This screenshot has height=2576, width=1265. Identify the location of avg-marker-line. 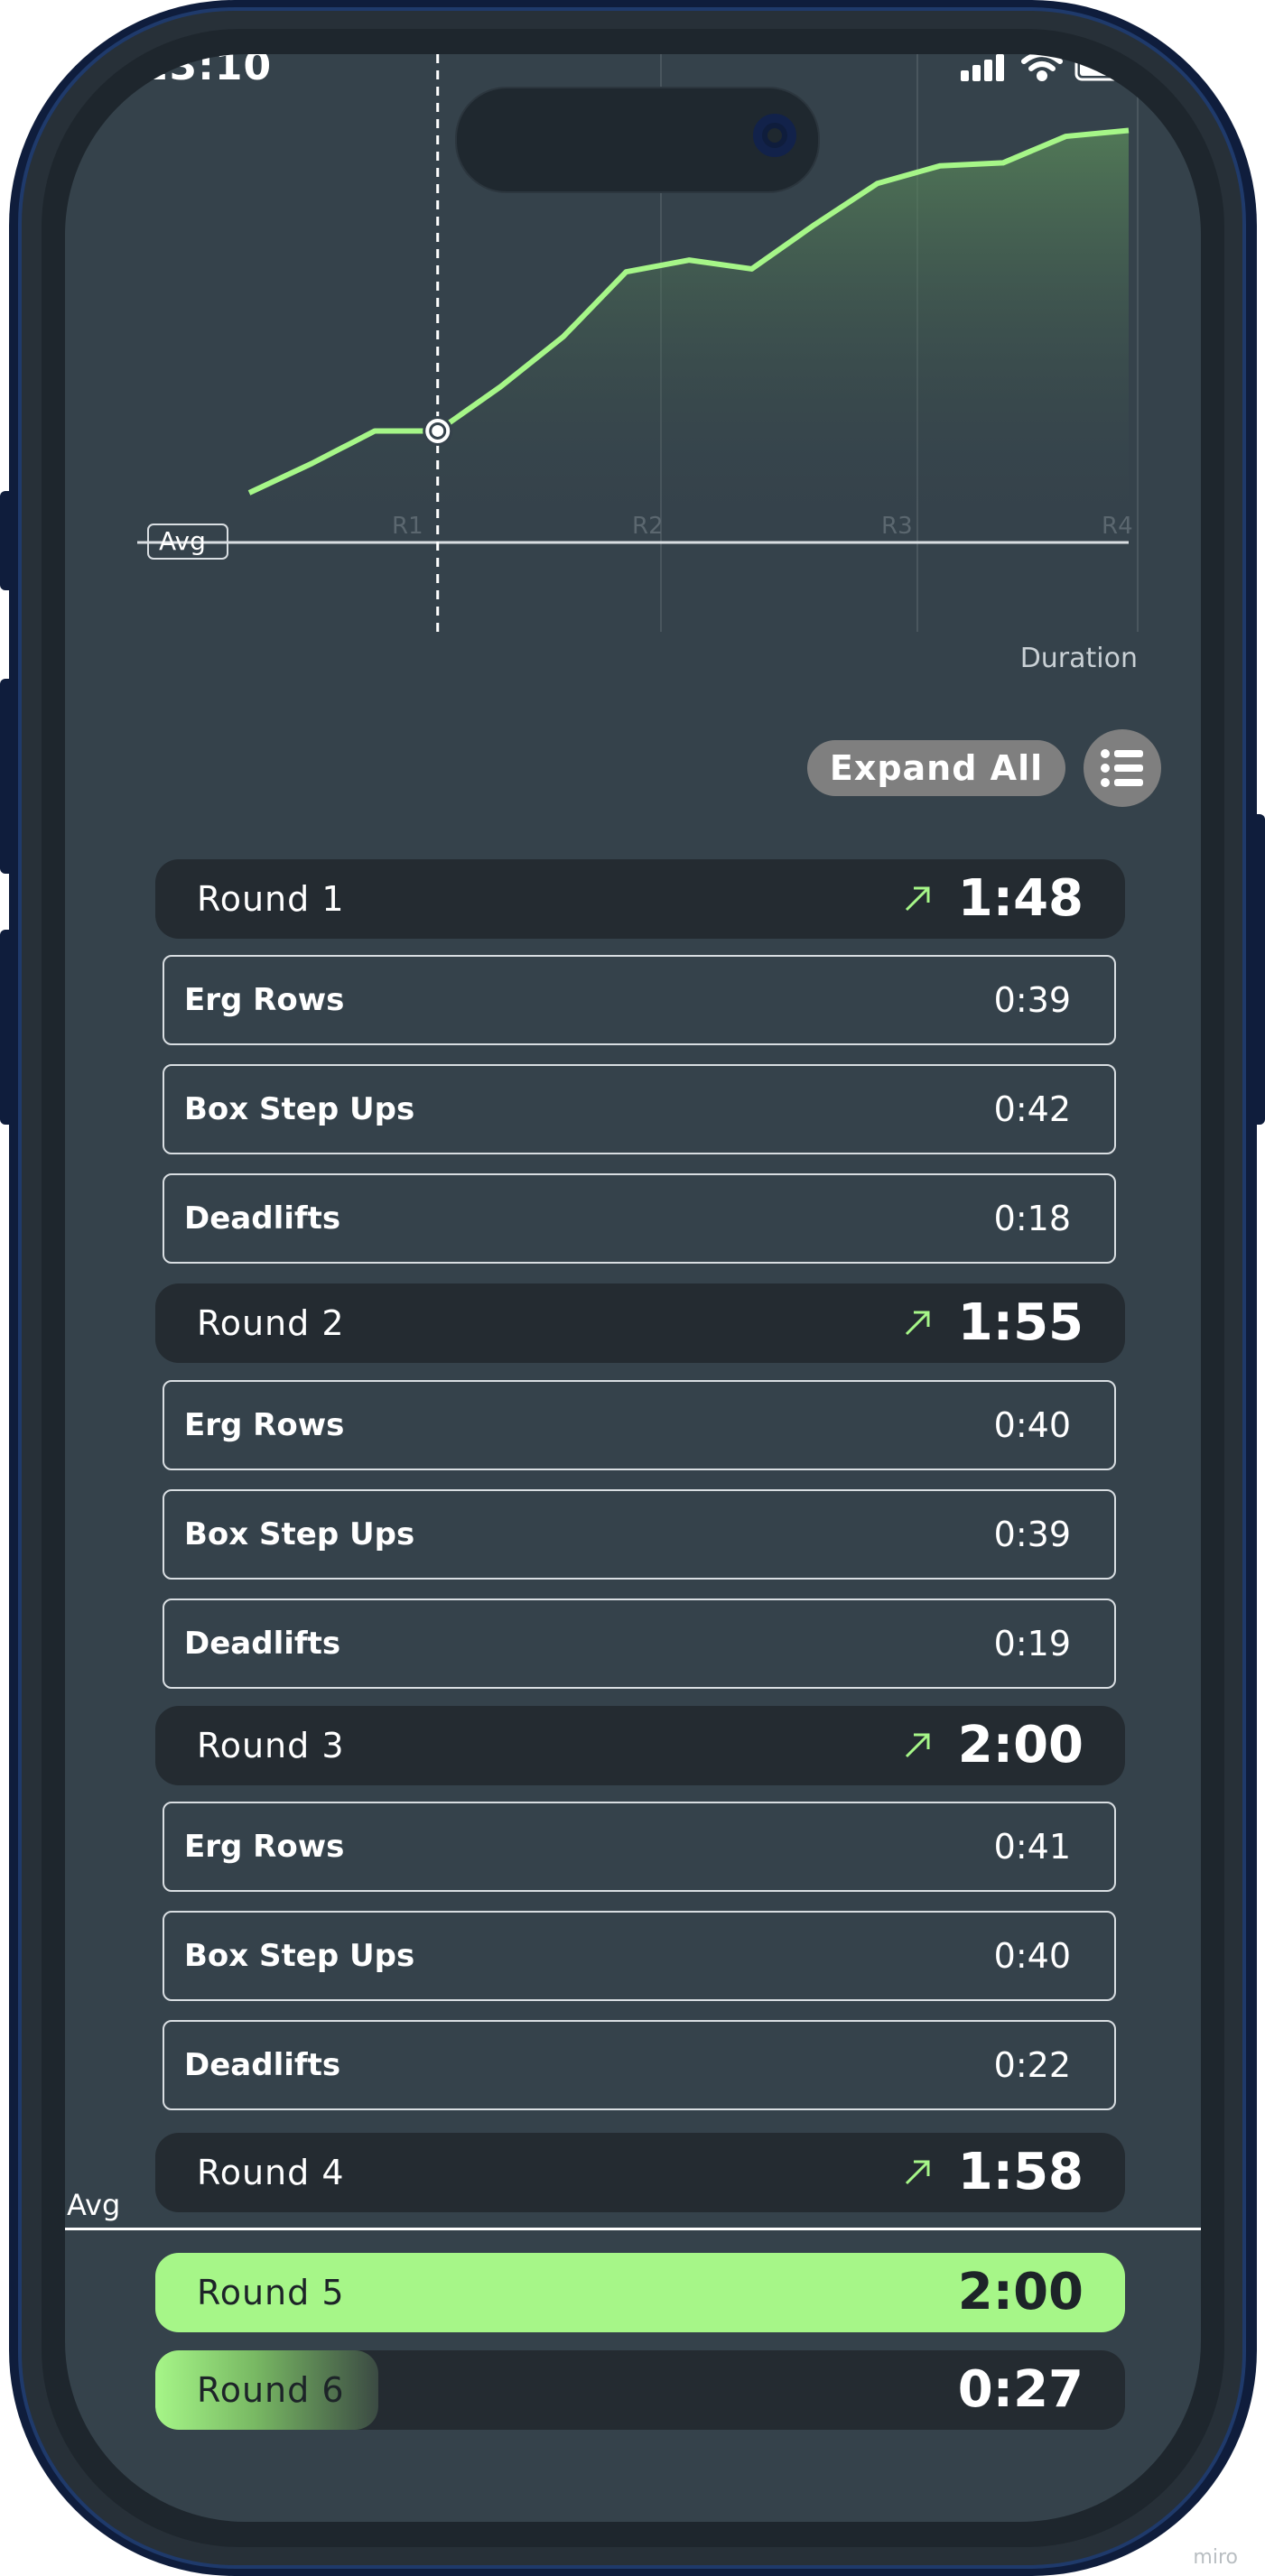
(633, 2229).